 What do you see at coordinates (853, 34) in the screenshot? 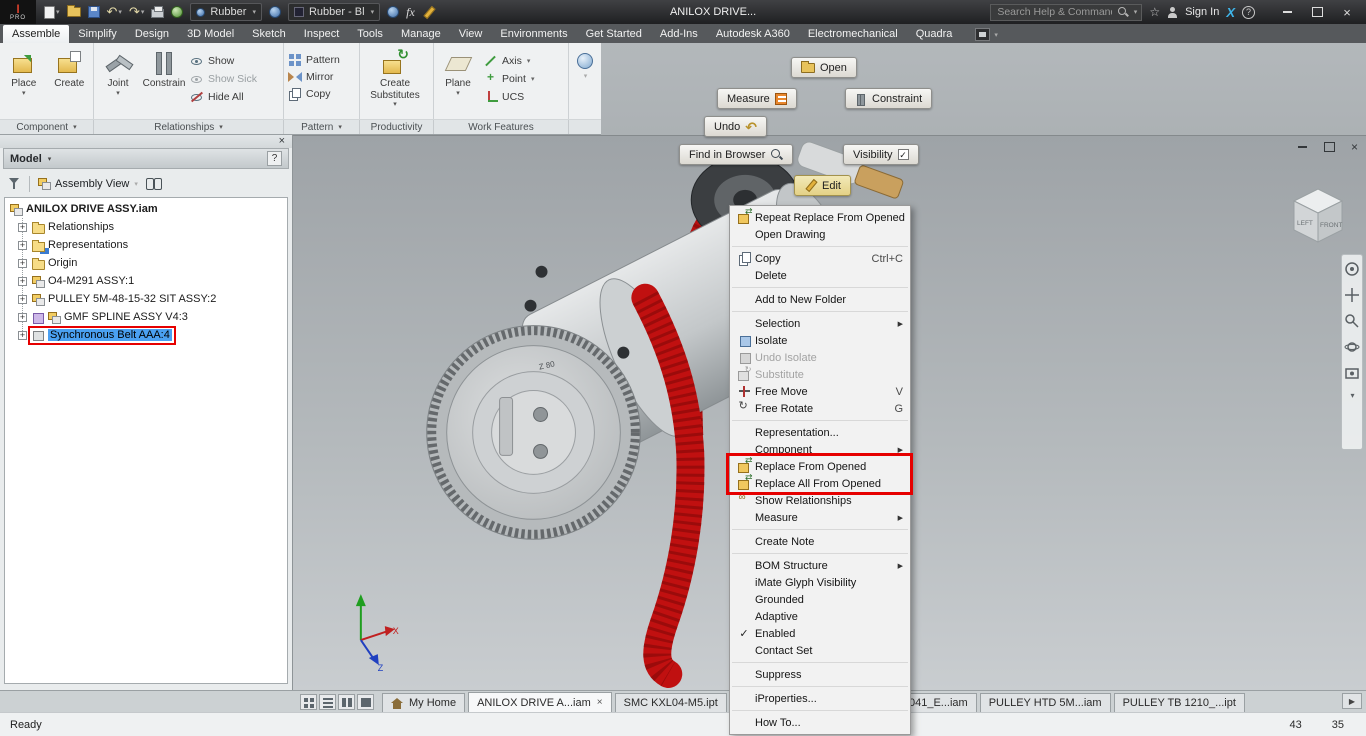
I see `ribbon-tab: Electromechanical` at bounding box center [853, 34].